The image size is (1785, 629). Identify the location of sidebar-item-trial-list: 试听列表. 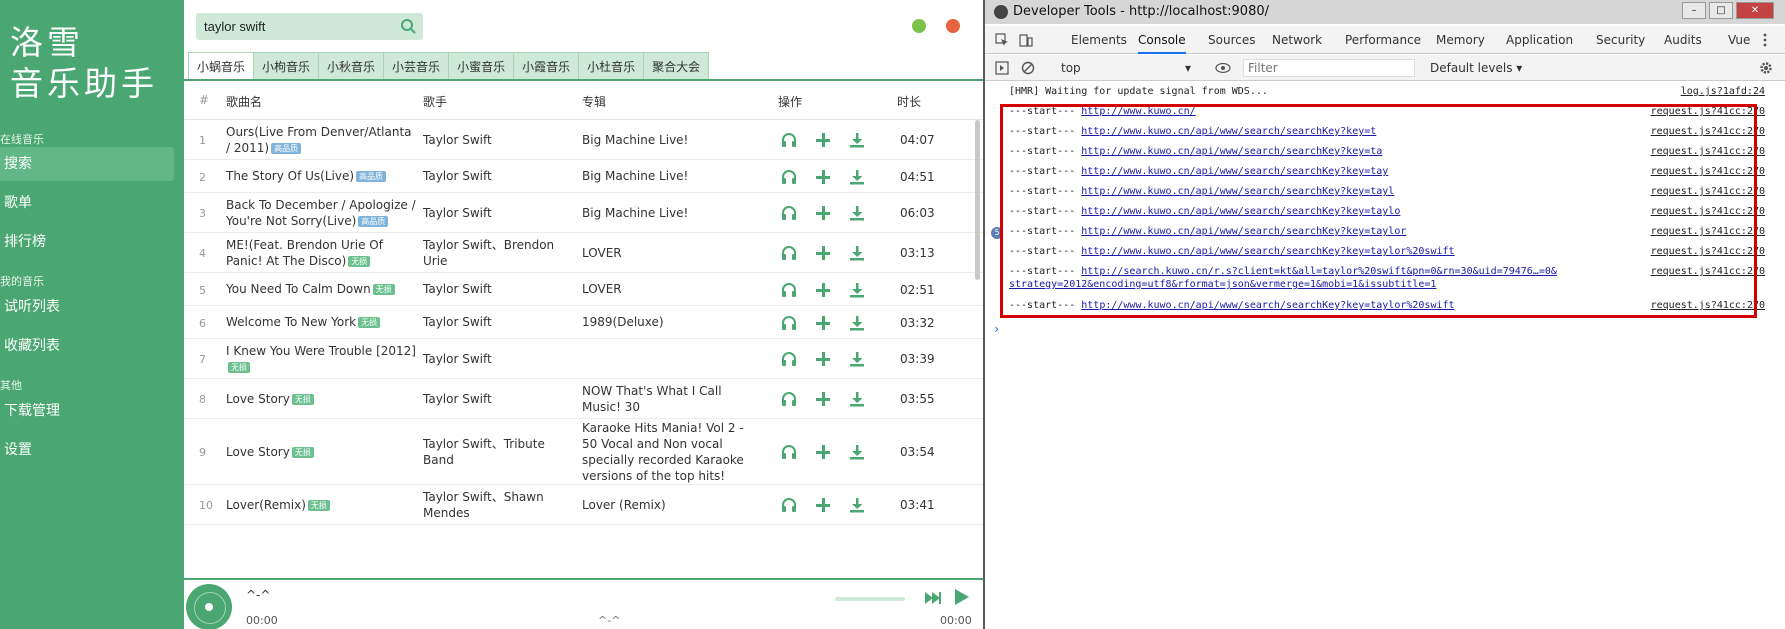
(87, 307).